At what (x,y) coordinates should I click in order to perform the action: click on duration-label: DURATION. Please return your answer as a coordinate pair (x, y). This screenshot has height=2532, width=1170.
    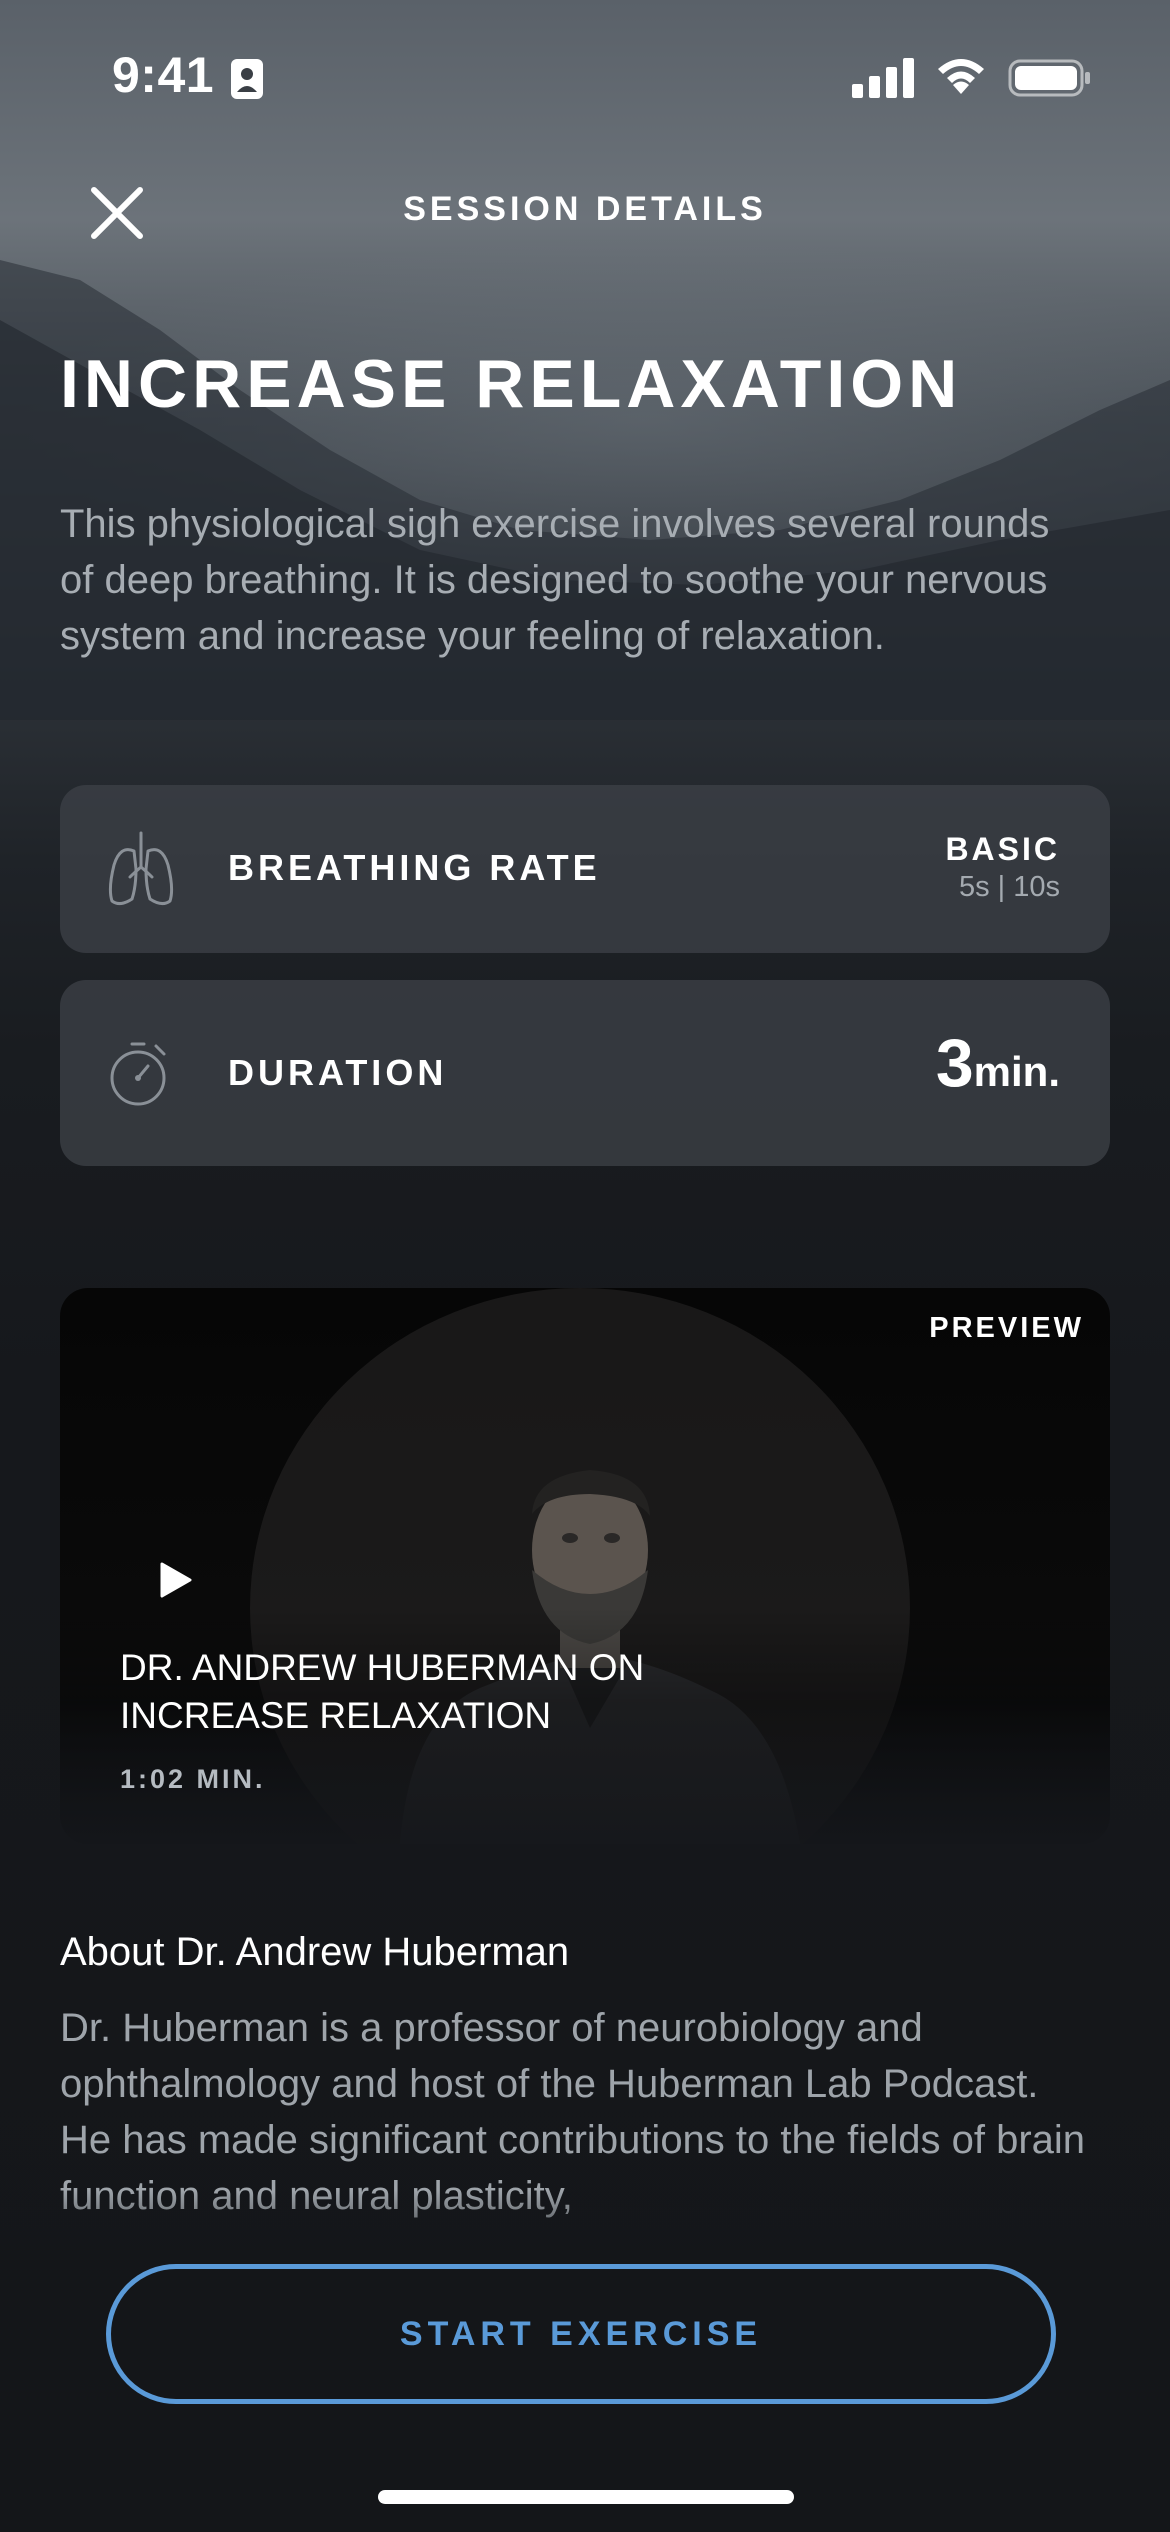
    Looking at the image, I should click on (338, 1072).